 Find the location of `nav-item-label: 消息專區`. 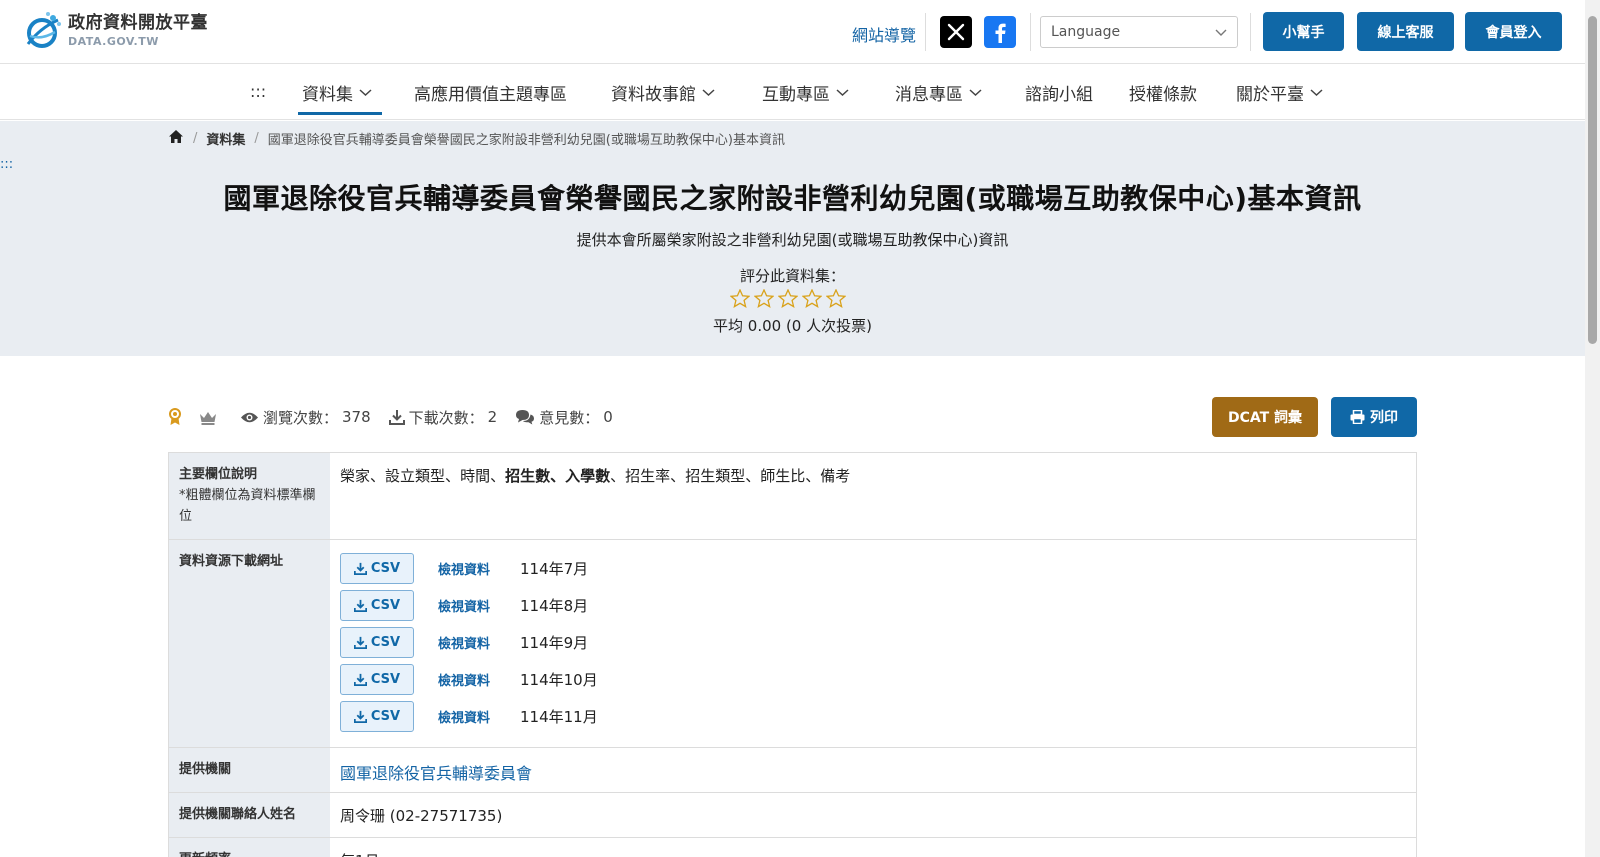

nav-item-label: 消息專區 is located at coordinates (929, 95).